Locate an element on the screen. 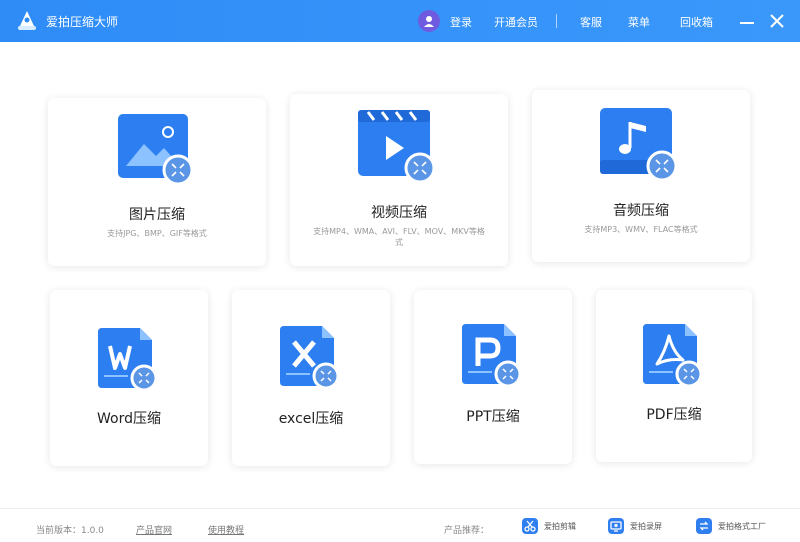 The width and height of the screenshot is (800, 542). product-label: 爱拍剪辑 is located at coordinates (560, 526).